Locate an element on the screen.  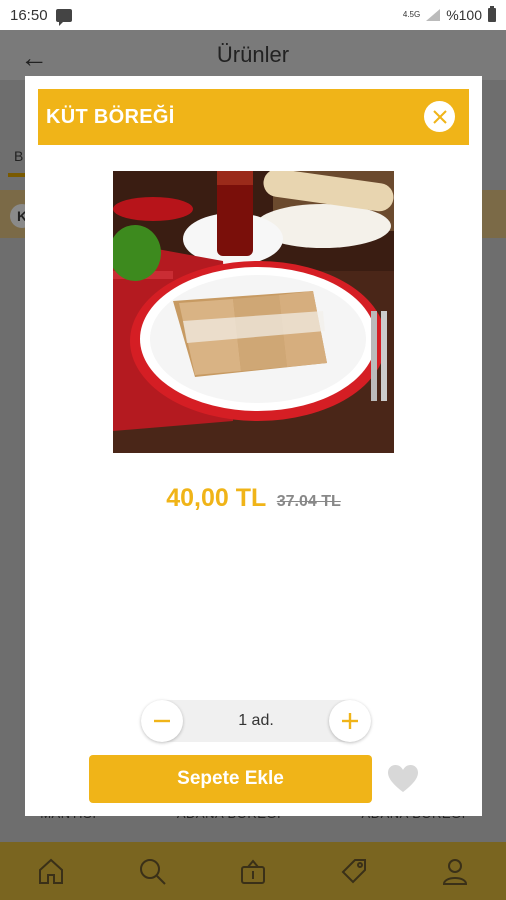
status-bar: 16:50 4.5G %100 is located at coordinates (253, 15).